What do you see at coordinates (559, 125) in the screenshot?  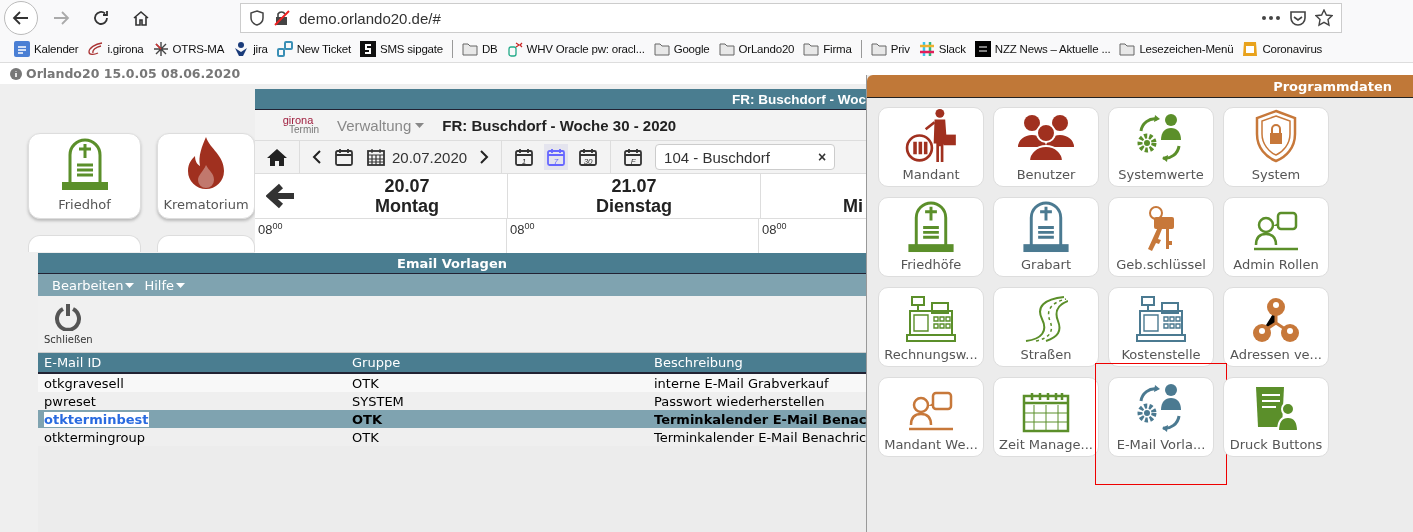 I see `calendar-heading: FR: Buschdorf - Woche 30 - 2020` at bounding box center [559, 125].